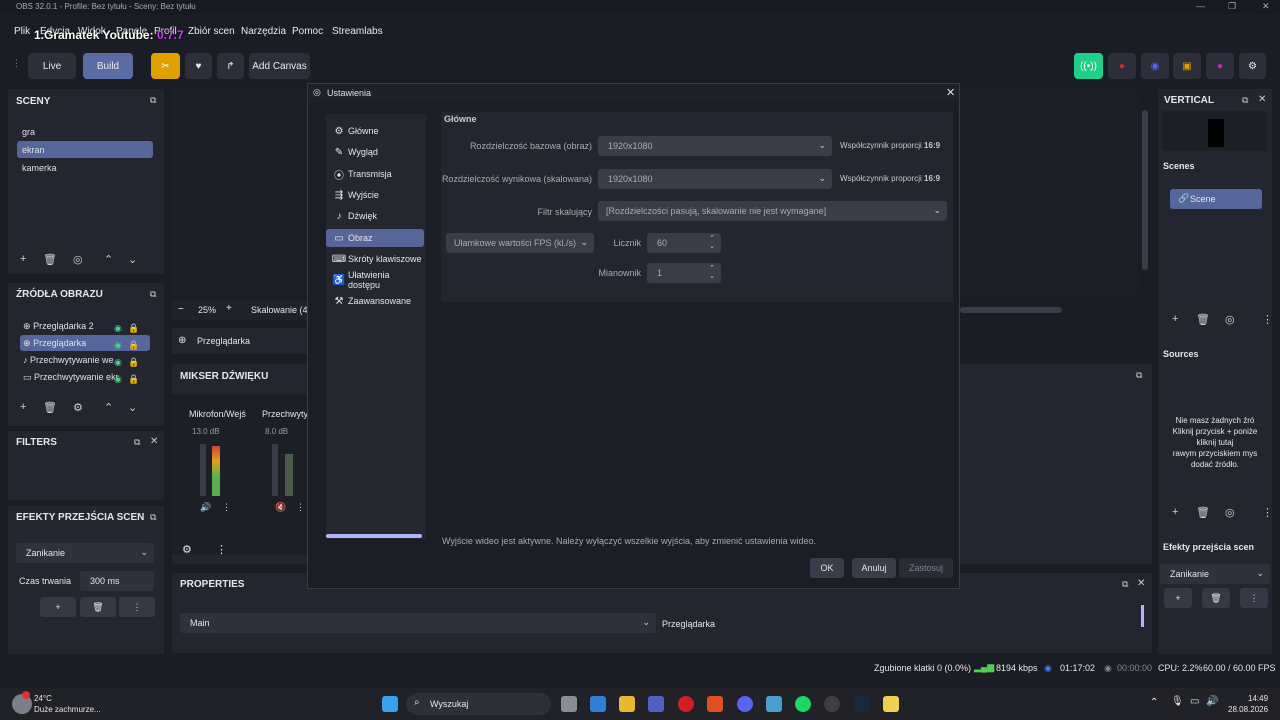  I want to click on obs-icon, so click(832, 704).